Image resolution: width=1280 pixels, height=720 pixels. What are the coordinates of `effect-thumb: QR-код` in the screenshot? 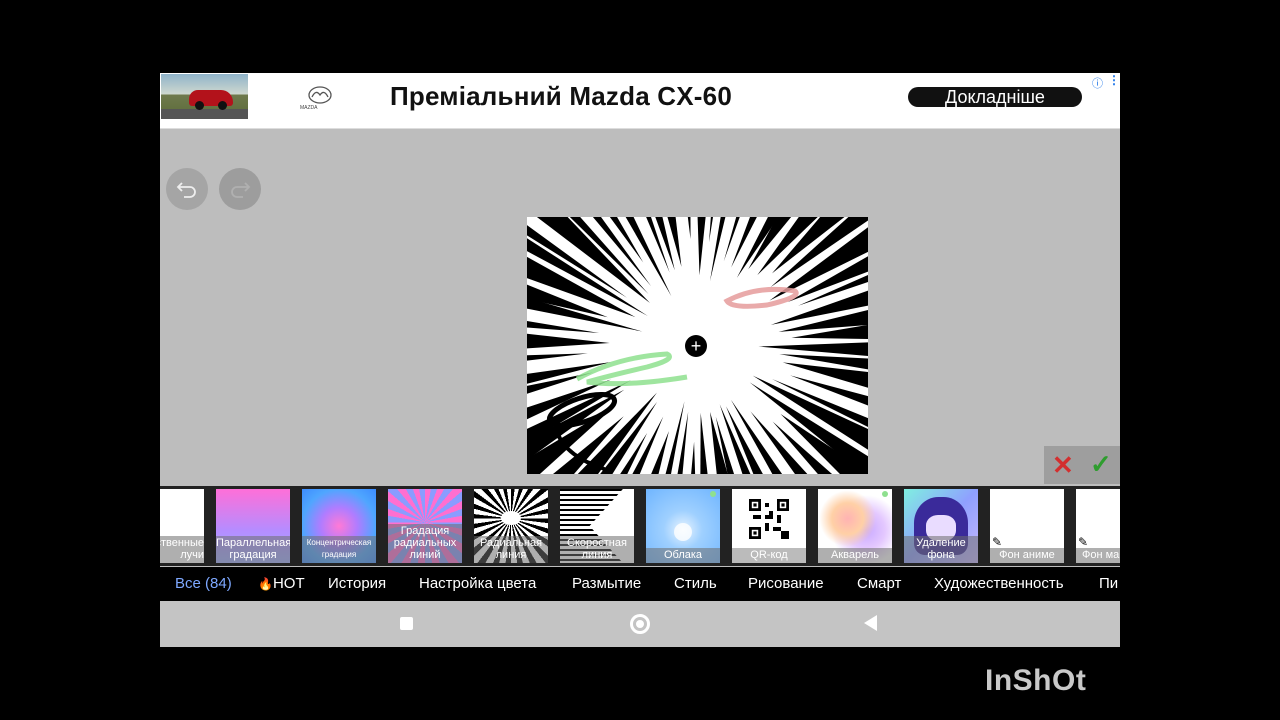 It's located at (769, 526).